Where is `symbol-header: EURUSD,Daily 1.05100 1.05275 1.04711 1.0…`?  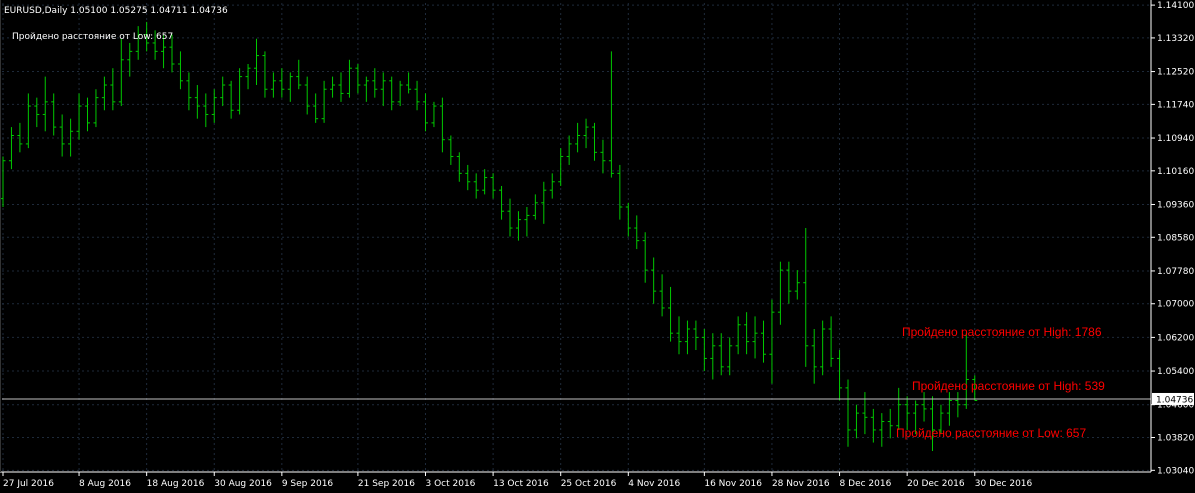 symbol-header: EURUSD,Daily 1.05100 1.05275 1.04711 1.0… is located at coordinates (116, 11).